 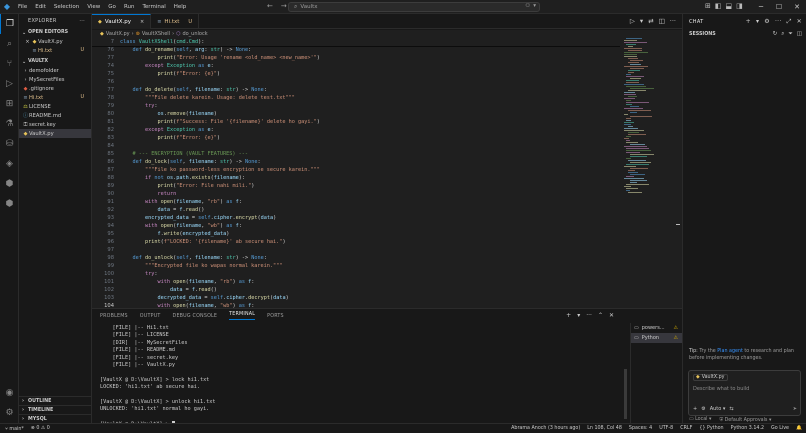 What do you see at coordinates (686, 428) in the screenshot?
I see `status-right-item: CRLF` at bounding box center [686, 428].